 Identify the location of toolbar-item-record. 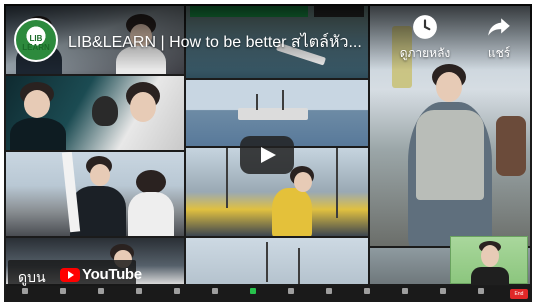
(291, 291).